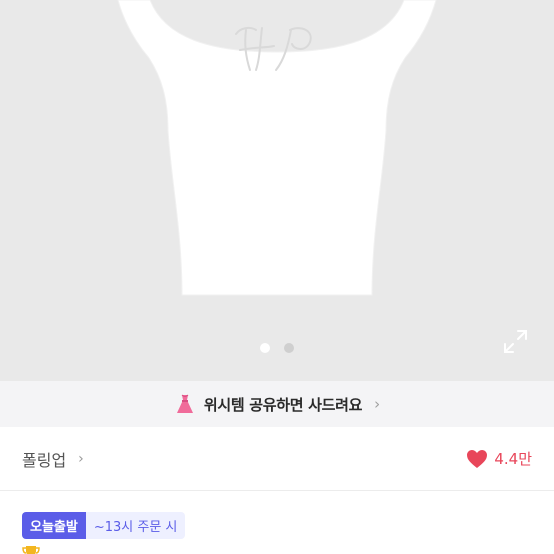 The image size is (554, 554). I want to click on divider, so click(277, 490).